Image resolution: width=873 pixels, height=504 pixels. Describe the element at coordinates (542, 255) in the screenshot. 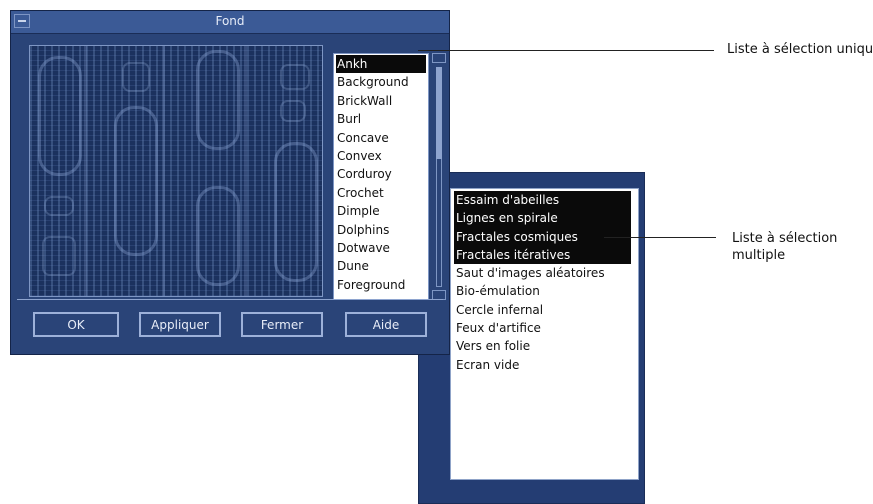

I see `multi-list-item: Fractales itératives` at that location.